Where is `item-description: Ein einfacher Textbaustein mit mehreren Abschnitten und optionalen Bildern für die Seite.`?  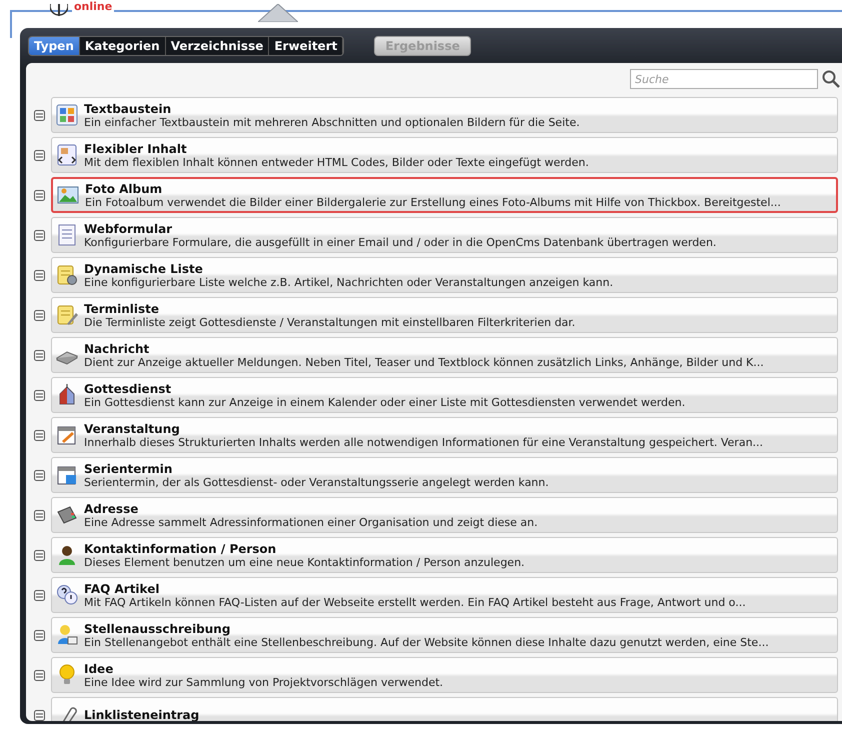
item-description: Ein einfacher Textbaustein mit mehreren Abschnitten und optionalen Bildern für die Seite. is located at coordinates (332, 122).